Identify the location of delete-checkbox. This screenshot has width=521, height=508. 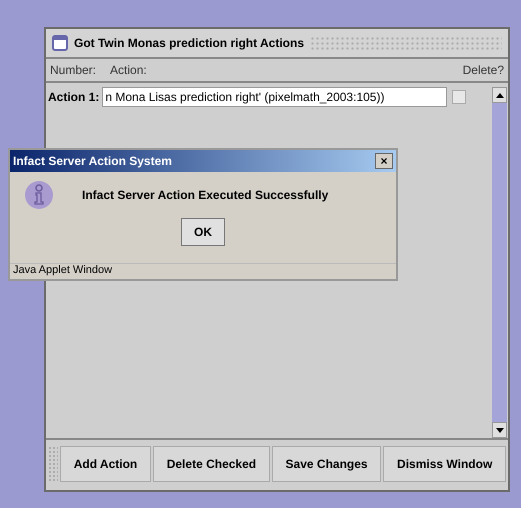
(459, 97).